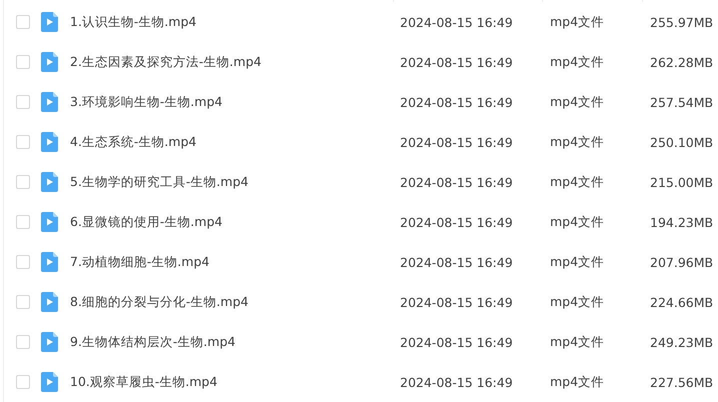  Describe the element at coordinates (229, 102) in the screenshot. I see `file-name: 3.环境影响生物-生物.mp4` at that location.